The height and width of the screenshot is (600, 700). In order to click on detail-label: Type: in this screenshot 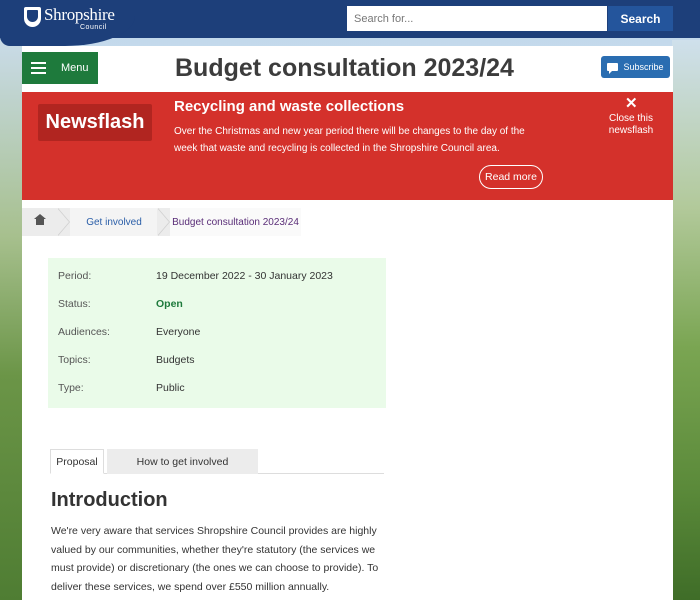, I will do `click(71, 388)`.